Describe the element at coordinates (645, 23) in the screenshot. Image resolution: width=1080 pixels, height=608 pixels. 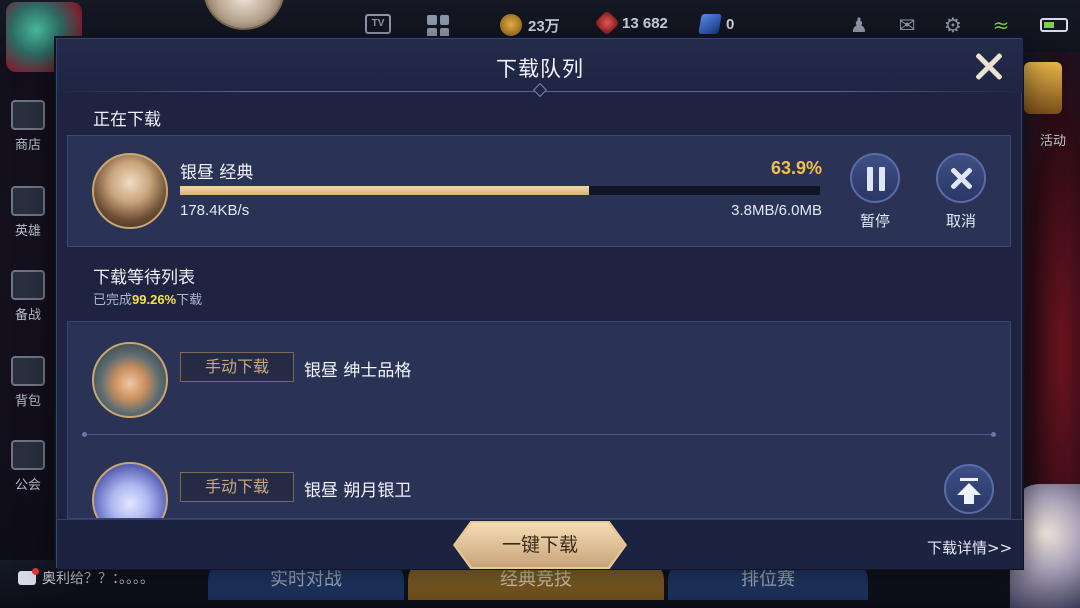
I see `gem-amount: 13 682` at that location.